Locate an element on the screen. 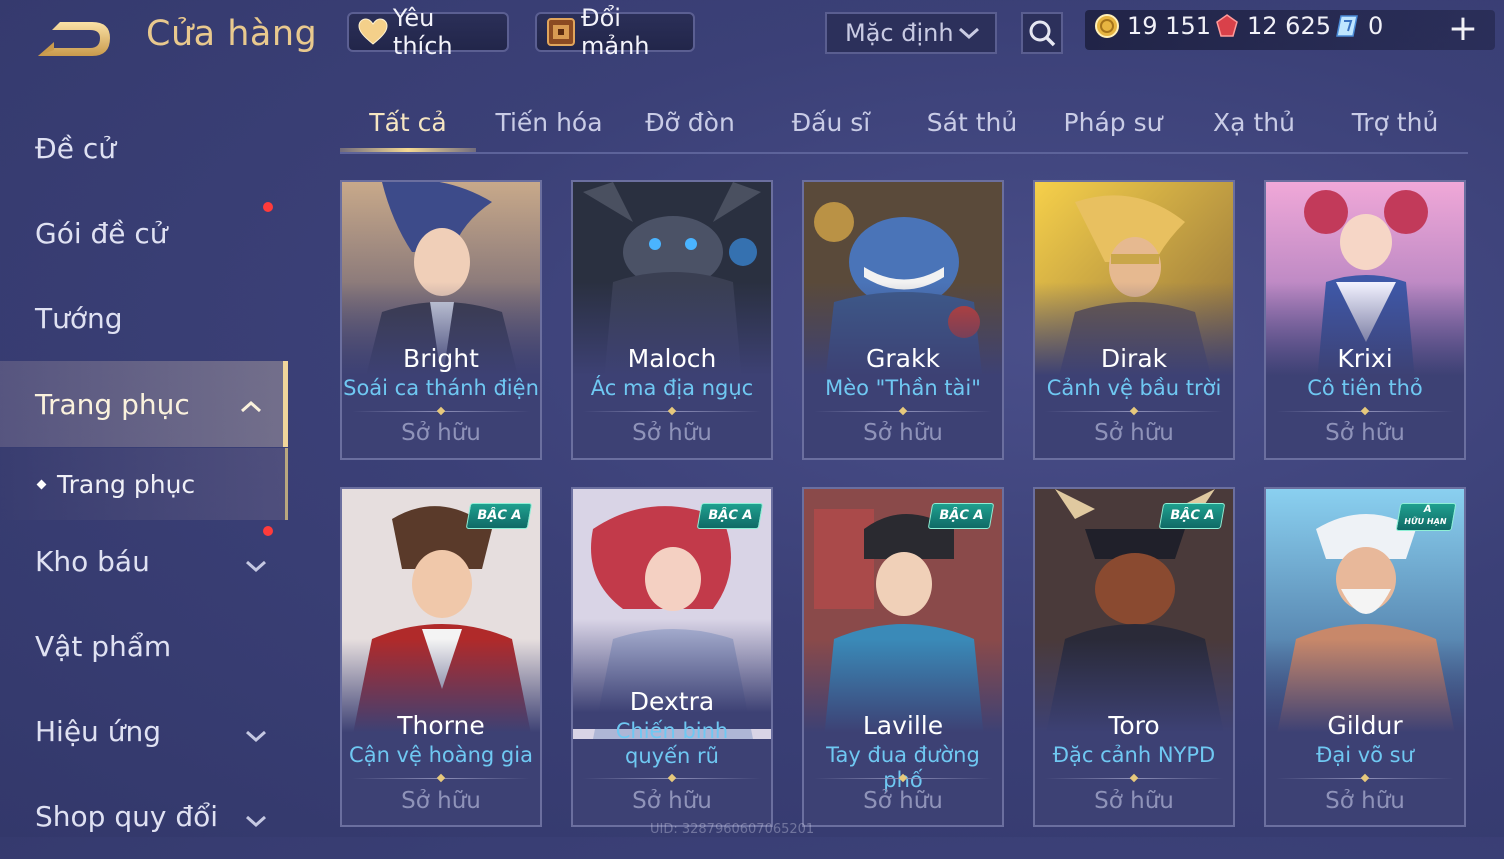 The image size is (1504, 859). tab-fighter: Đấu sĩ is located at coordinates (831, 122).